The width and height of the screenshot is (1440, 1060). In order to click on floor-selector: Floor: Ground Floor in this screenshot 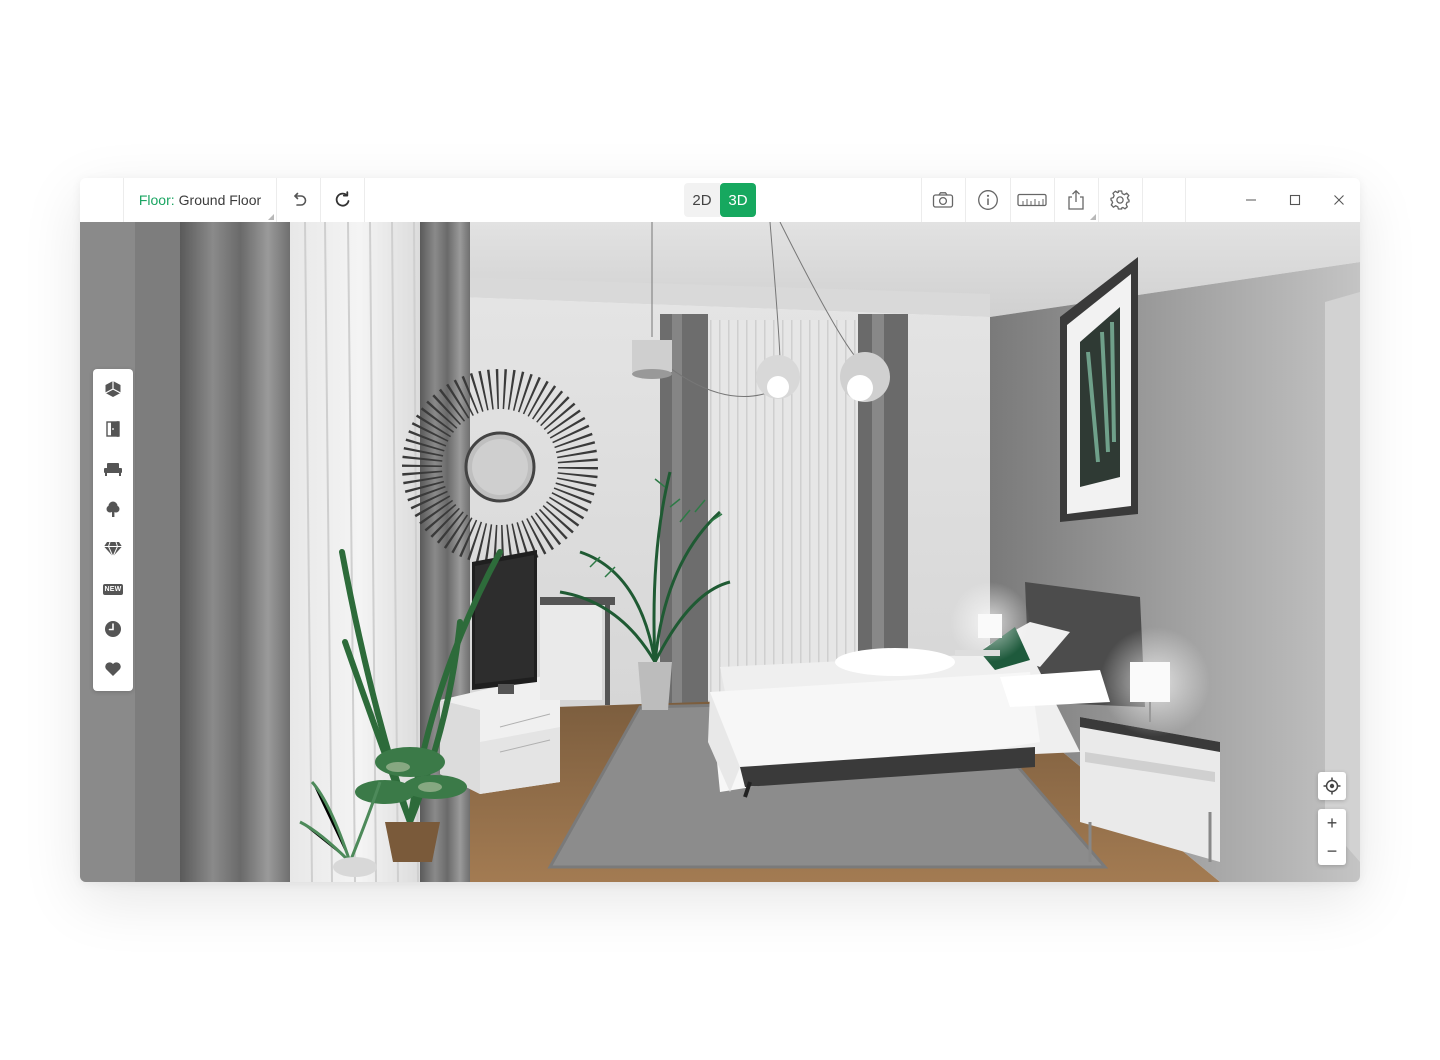, I will do `click(200, 200)`.